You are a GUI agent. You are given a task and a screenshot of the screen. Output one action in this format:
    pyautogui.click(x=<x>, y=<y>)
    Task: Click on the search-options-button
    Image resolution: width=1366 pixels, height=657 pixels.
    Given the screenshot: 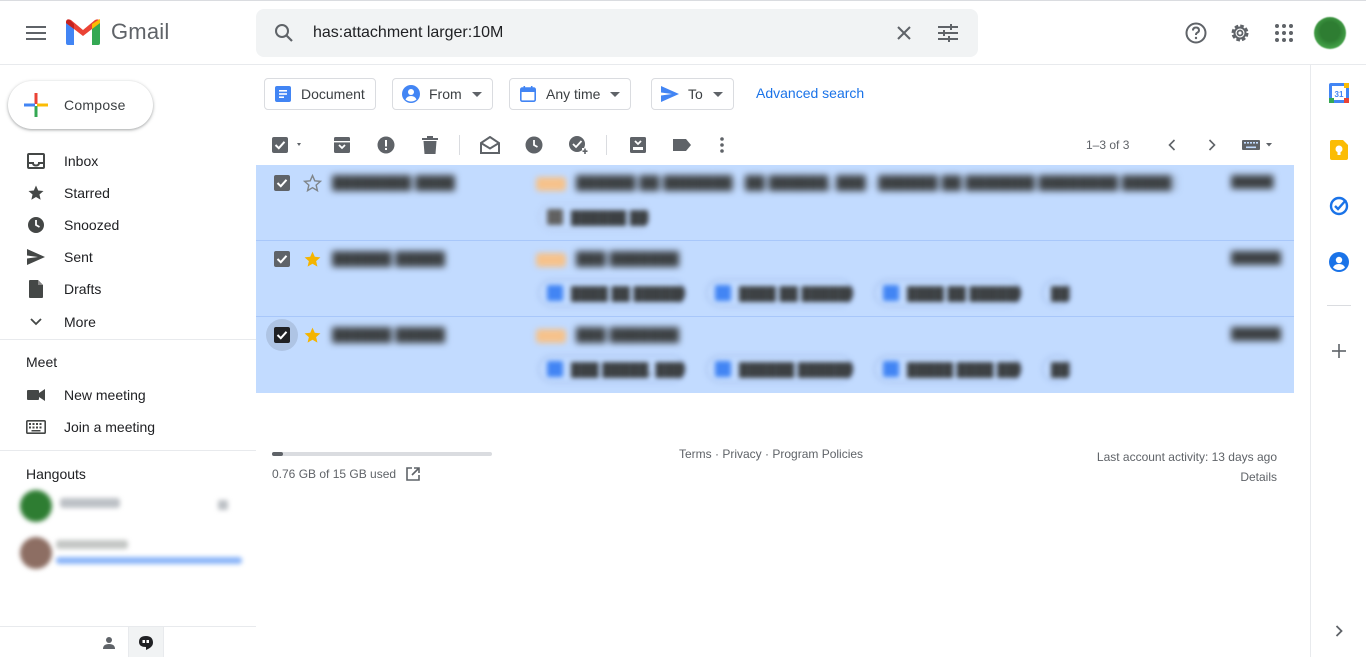 What is the action you would take?
    pyautogui.click(x=948, y=33)
    